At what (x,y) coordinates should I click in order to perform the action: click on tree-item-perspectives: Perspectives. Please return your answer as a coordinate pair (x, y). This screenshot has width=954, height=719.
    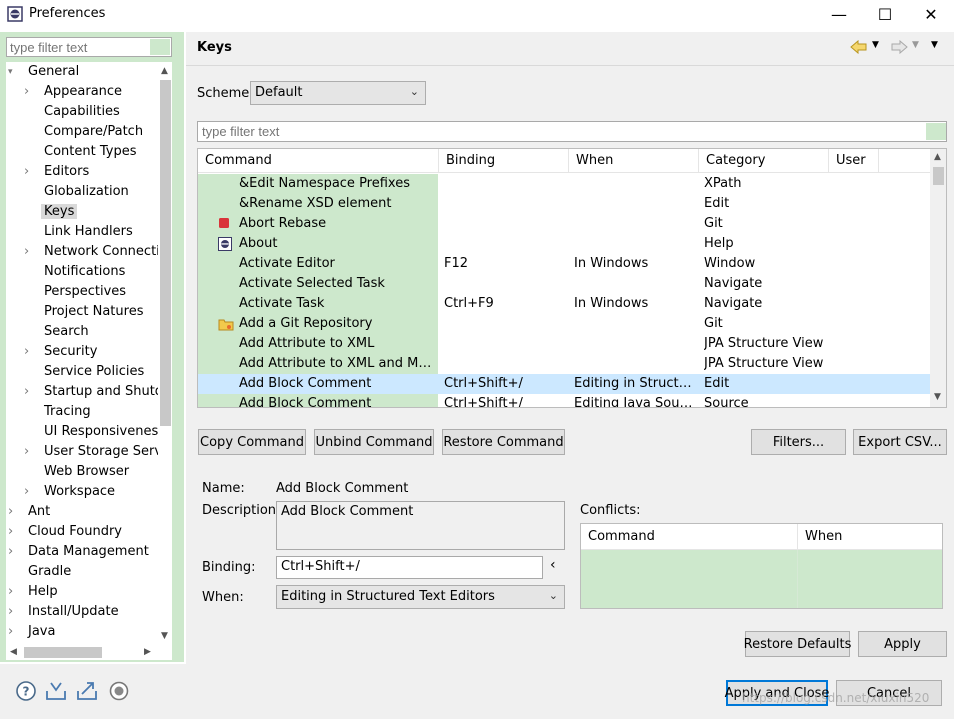
    Looking at the image, I should click on (85, 292).